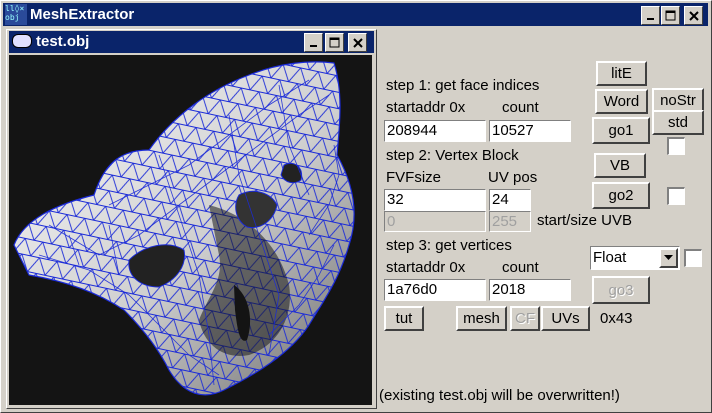  What do you see at coordinates (678, 122) in the screenshot?
I see `std-button: std` at bounding box center [678, 122].